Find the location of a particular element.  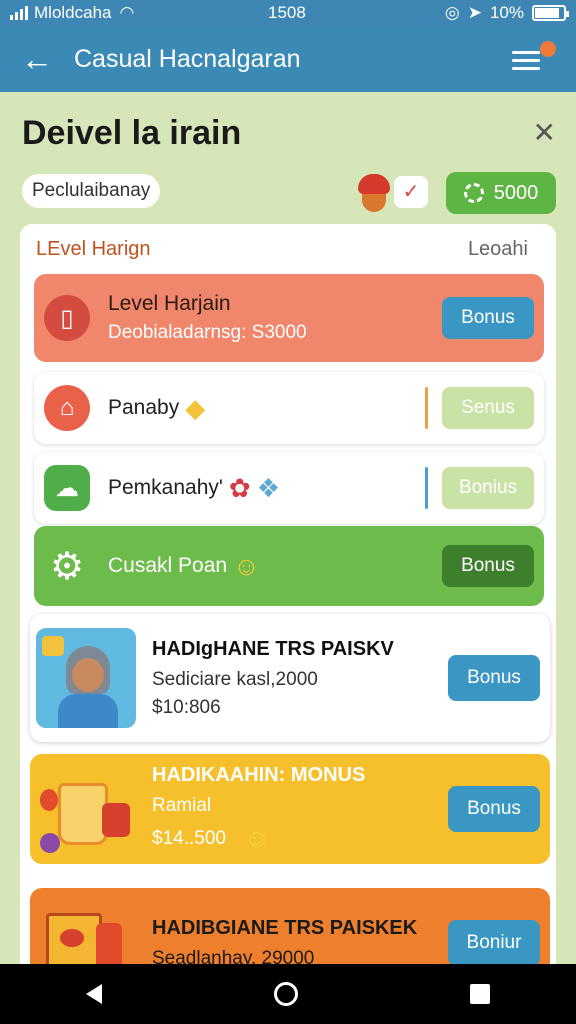

page-title: Deivel la irain is located at coordinates (132, 133).